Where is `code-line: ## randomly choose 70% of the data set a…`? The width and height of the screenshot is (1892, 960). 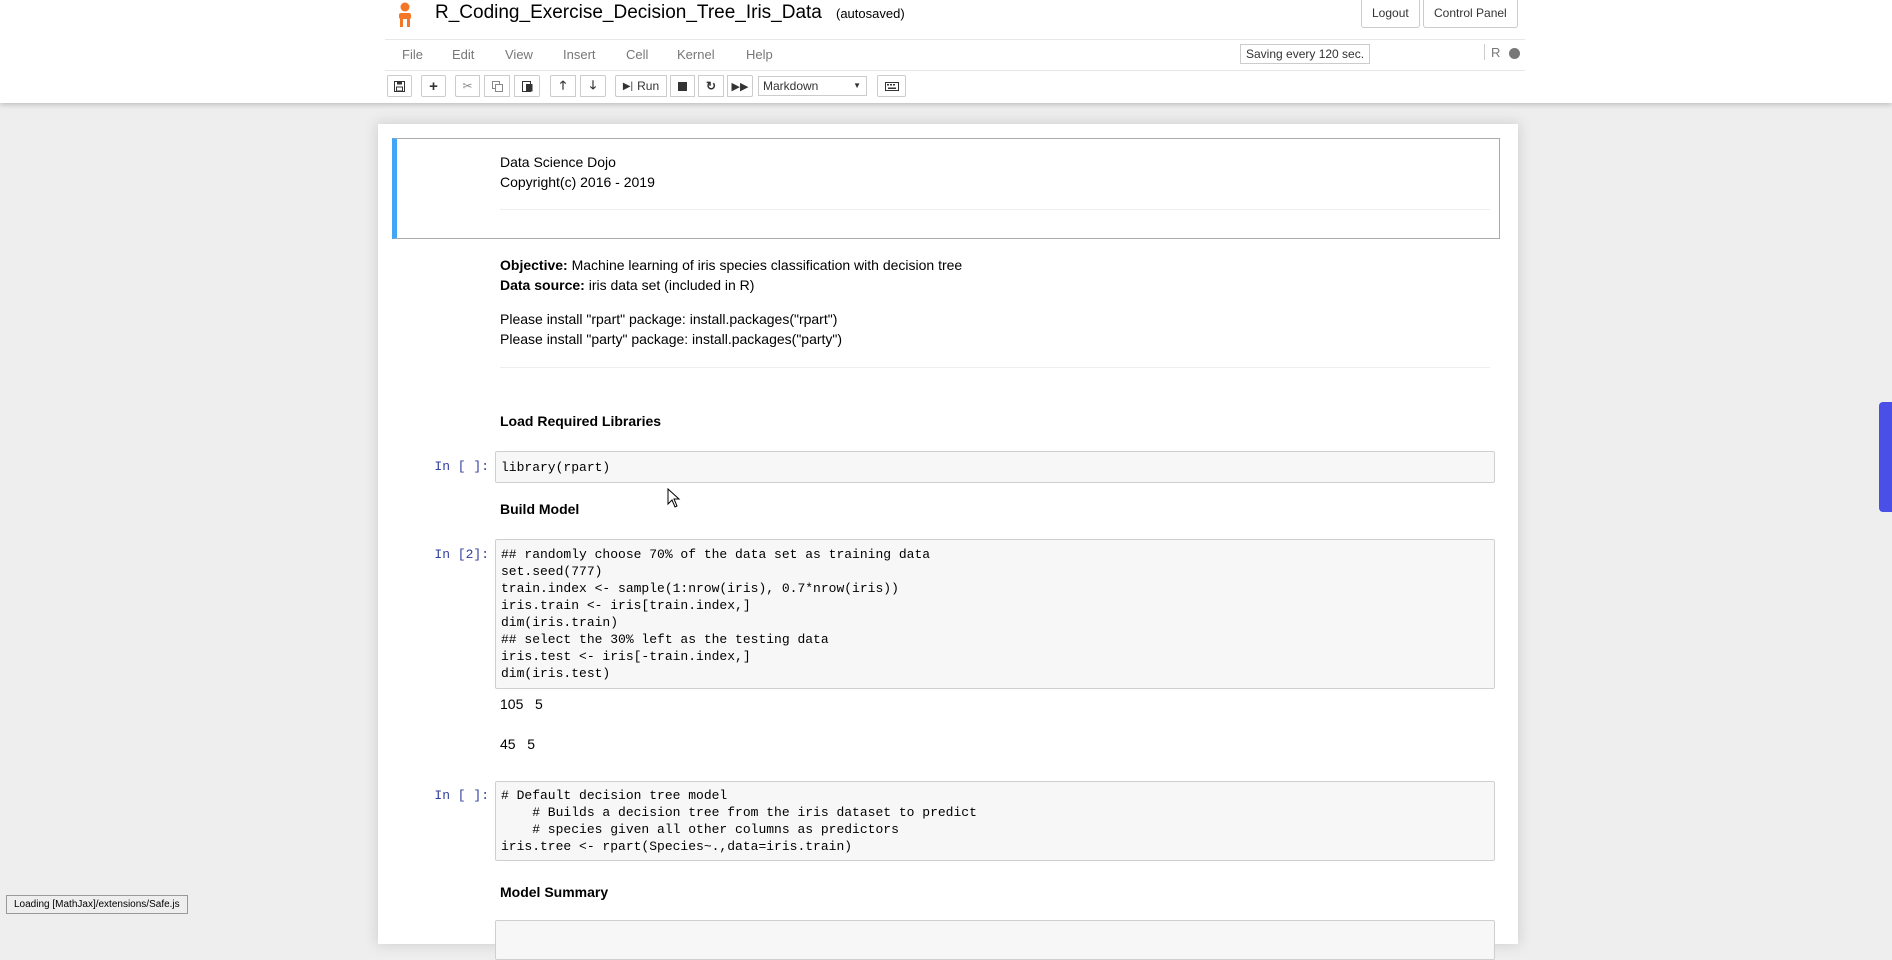 code-line: ## randomly choose 70% of the data set a… is located at coordinates (716, 554).